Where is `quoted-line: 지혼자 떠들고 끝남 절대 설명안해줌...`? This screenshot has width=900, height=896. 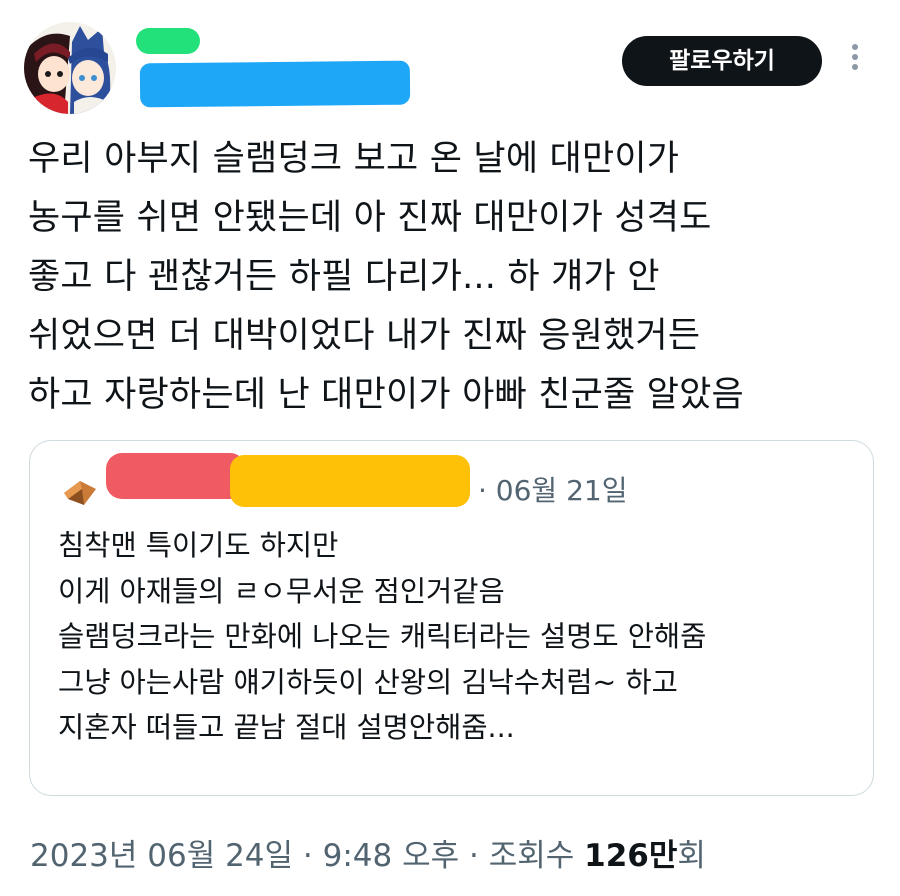 quoted-line: 지혼자 떠들고 끝남 절대 설명안해줌... is located at coordinates (286, 727).